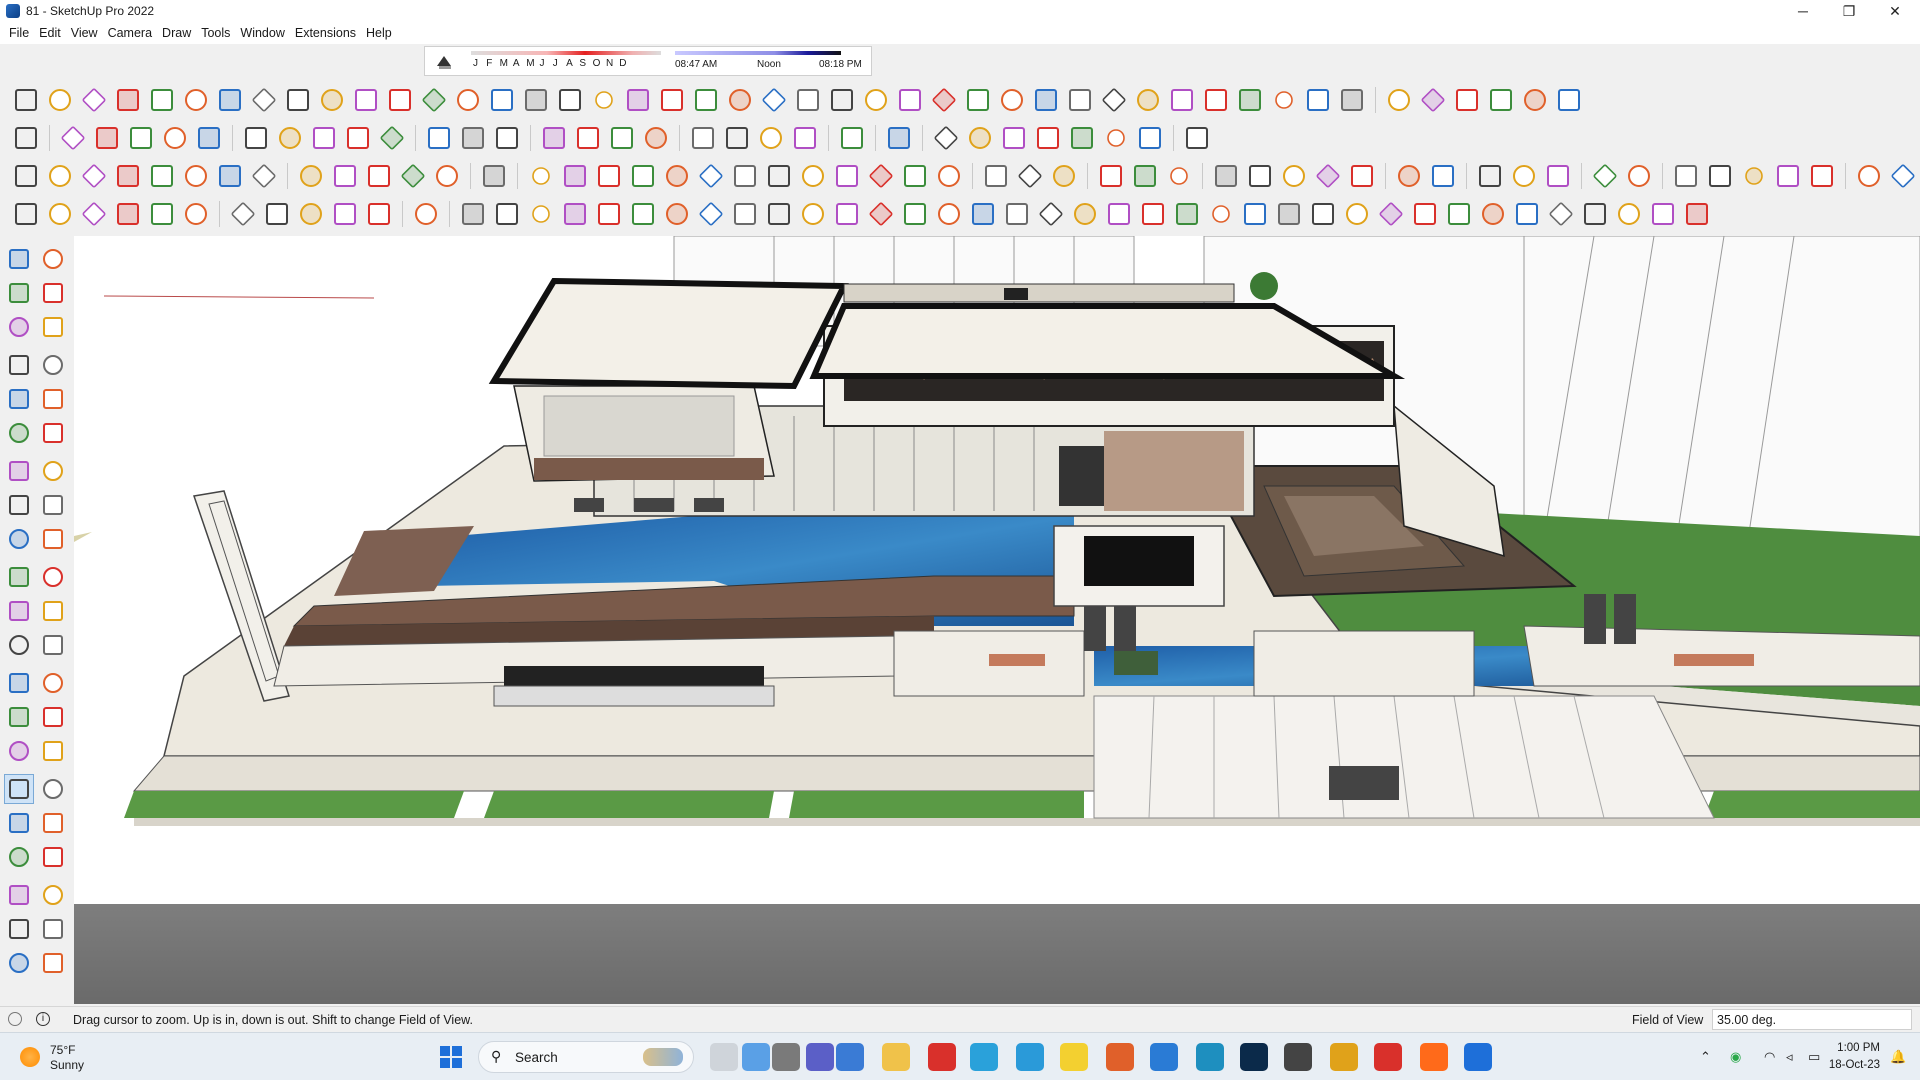 The image size is (1920, 1080). What do you see at coordinates (19, 399) in the screenshot?
I see `rectangle-tool-button` at bounding box center [19, 399].